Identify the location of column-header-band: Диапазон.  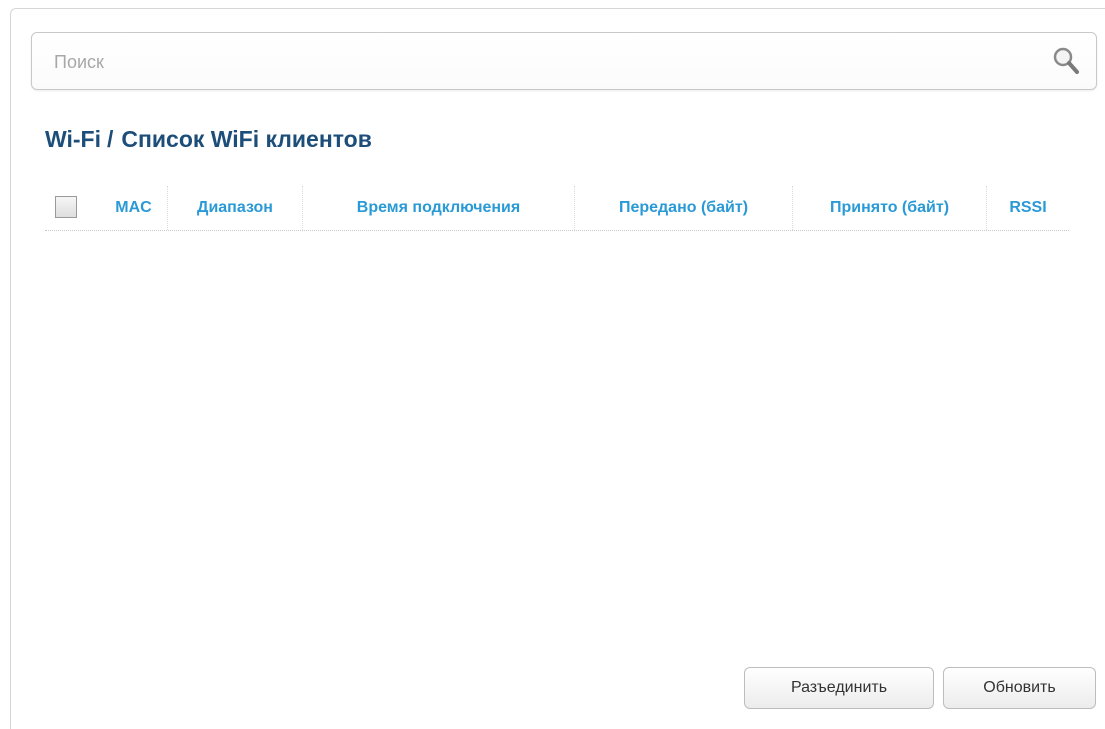
(235, 208).